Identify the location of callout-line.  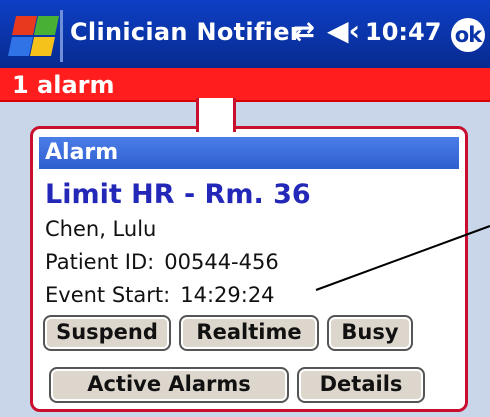
(402, 258).